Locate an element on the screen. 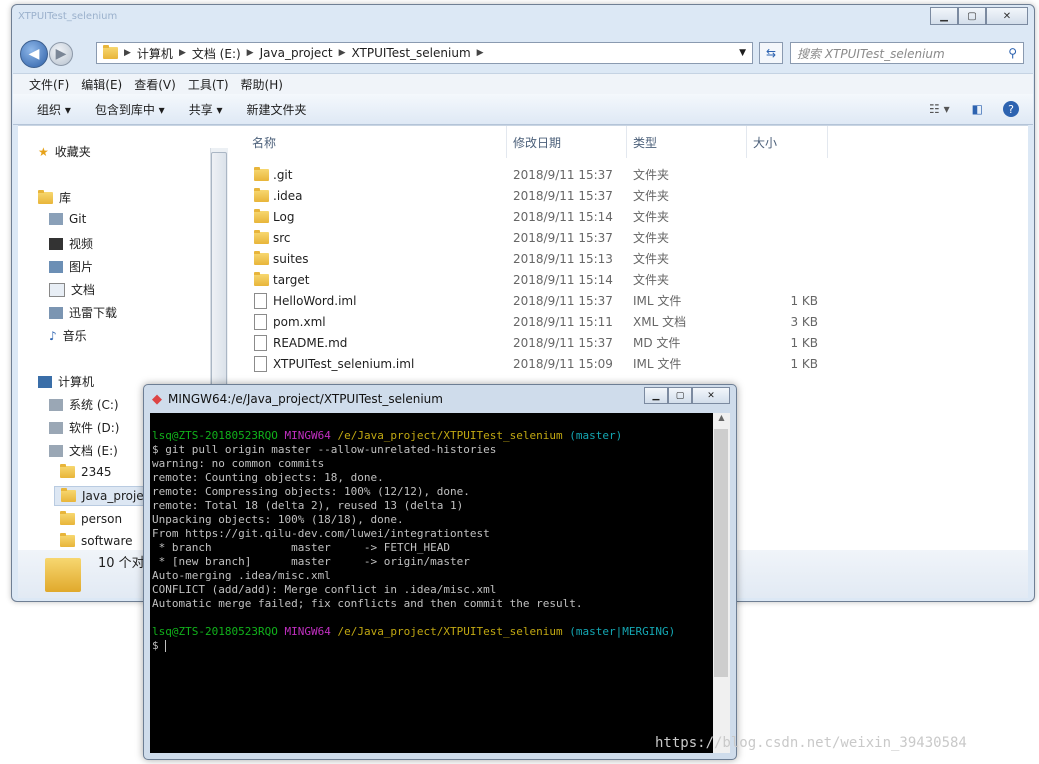  scroll-up-icon: ▲ is located at coordinates (721, 417).